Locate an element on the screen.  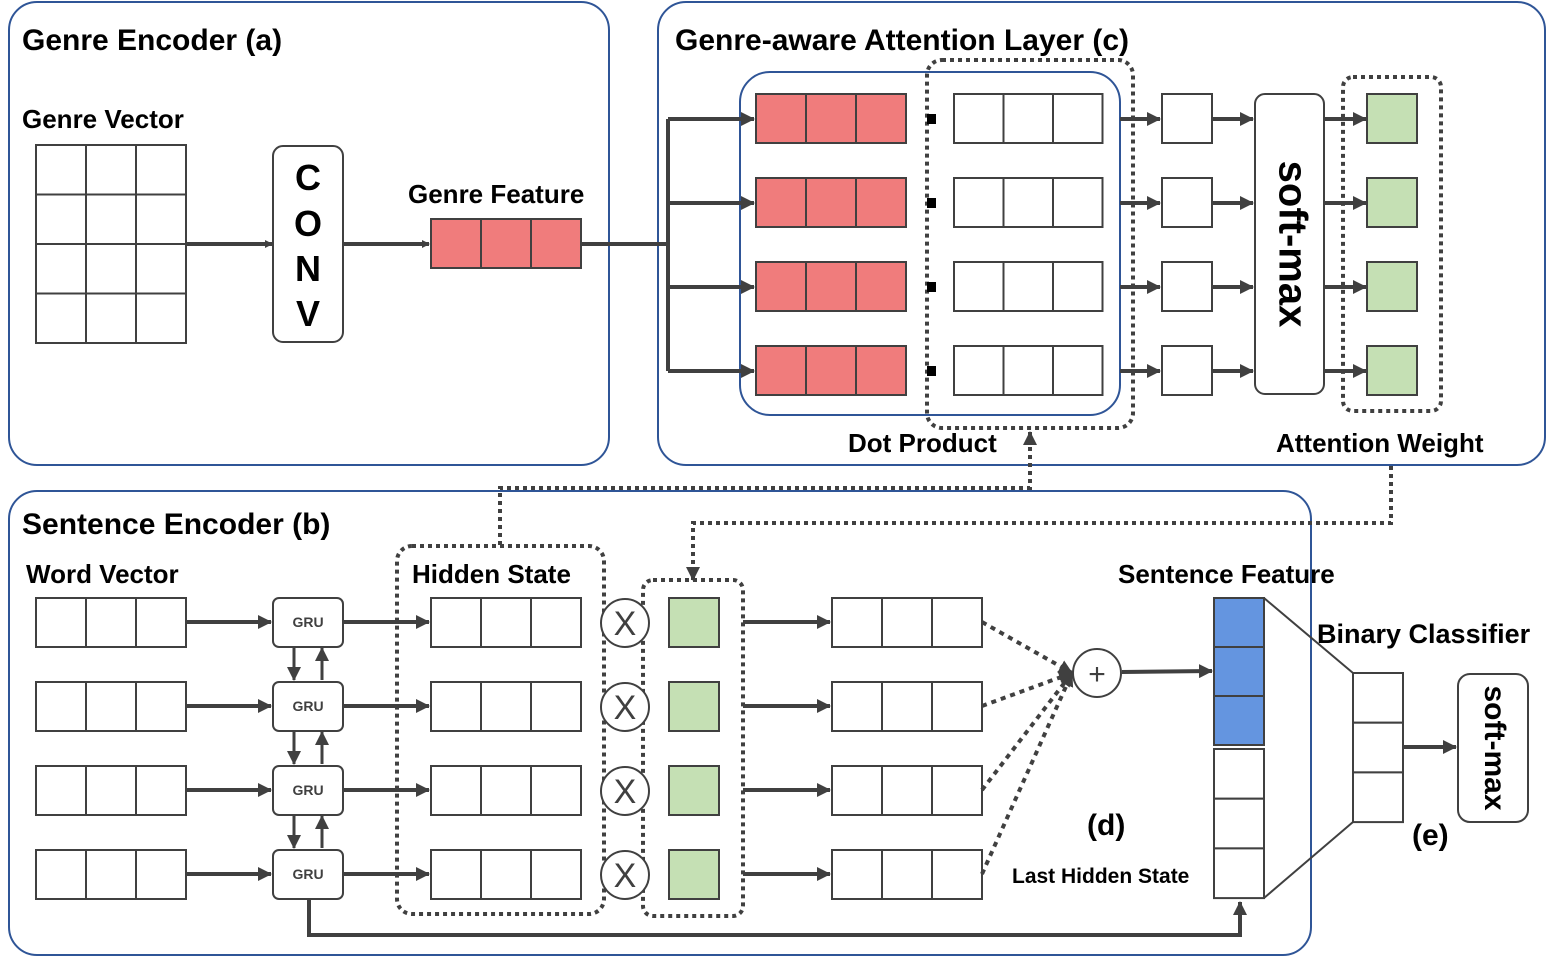
panel-c-title: Genre-aware Attention Layer (c) is located at coordinates (902, 40).